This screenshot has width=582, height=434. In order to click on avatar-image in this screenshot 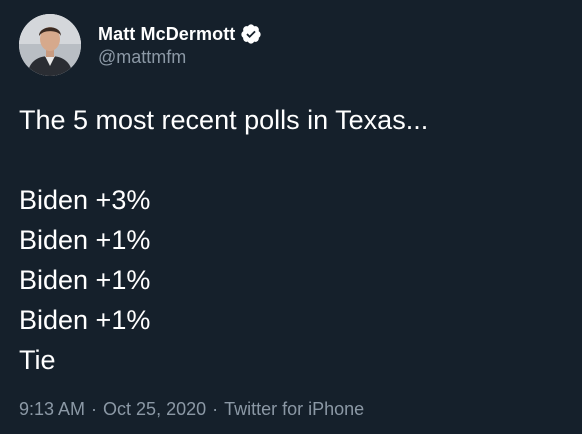, I will do `click(50, 45)`.